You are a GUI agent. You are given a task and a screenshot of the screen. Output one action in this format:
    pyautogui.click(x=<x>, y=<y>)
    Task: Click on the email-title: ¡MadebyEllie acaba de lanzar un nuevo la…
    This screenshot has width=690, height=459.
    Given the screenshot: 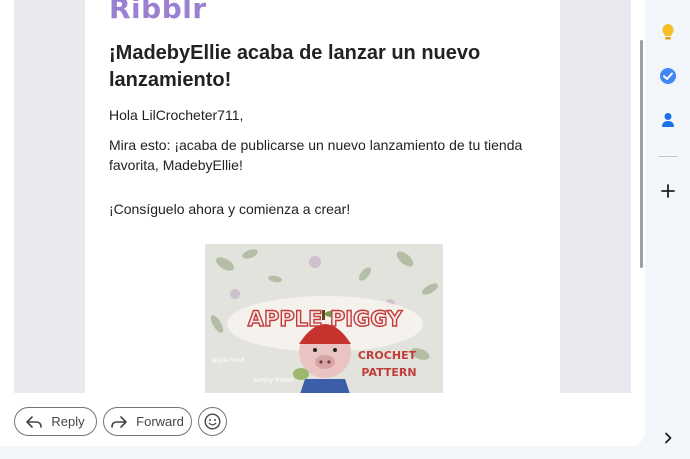 What is the action you would take?
    pyautogui.click(x=295, y=66)
    